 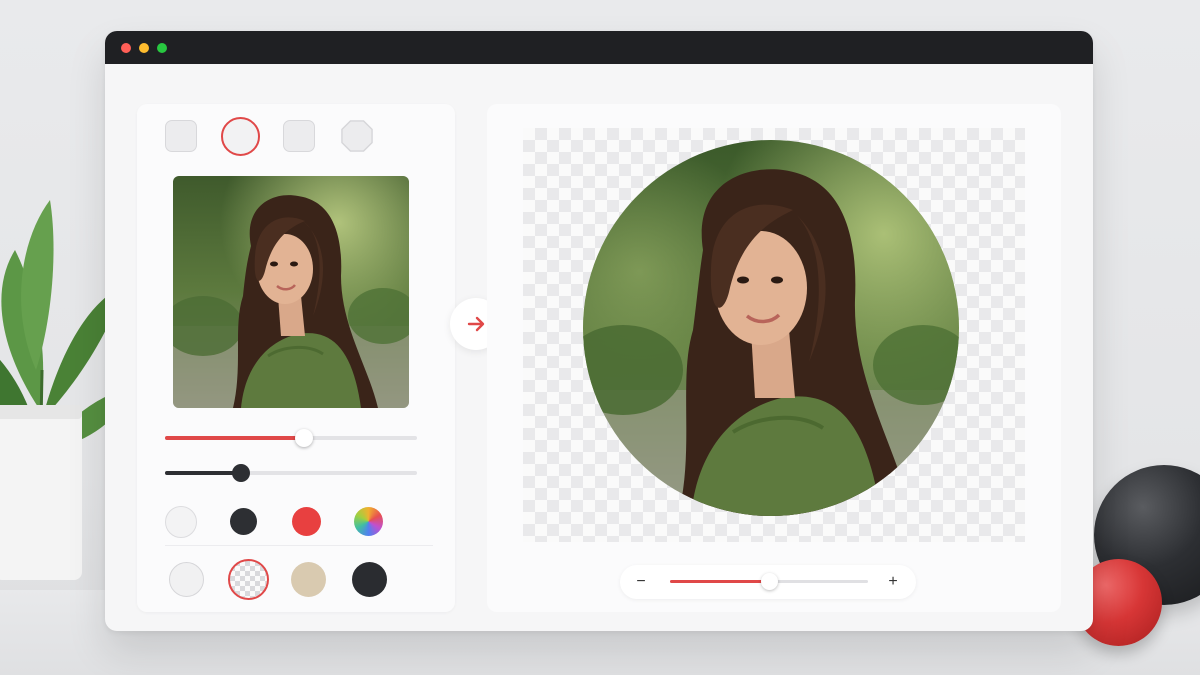 I want to click on border-color-dark-swatch, so click(x=243, y=521).